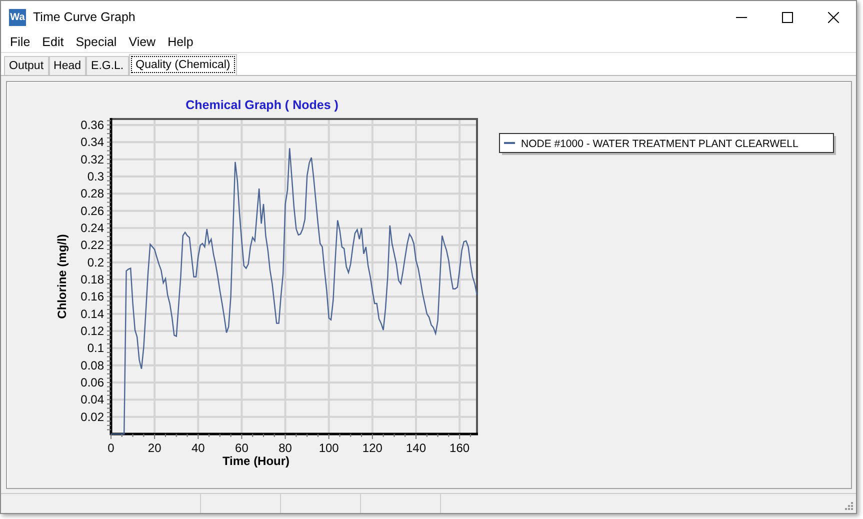 The width and height of the screenshot is (863, 519). What do you see at coordinates (92, 399) in the screenshot?
I see `tick-label: 0.04` at bounding box center [92, 399].